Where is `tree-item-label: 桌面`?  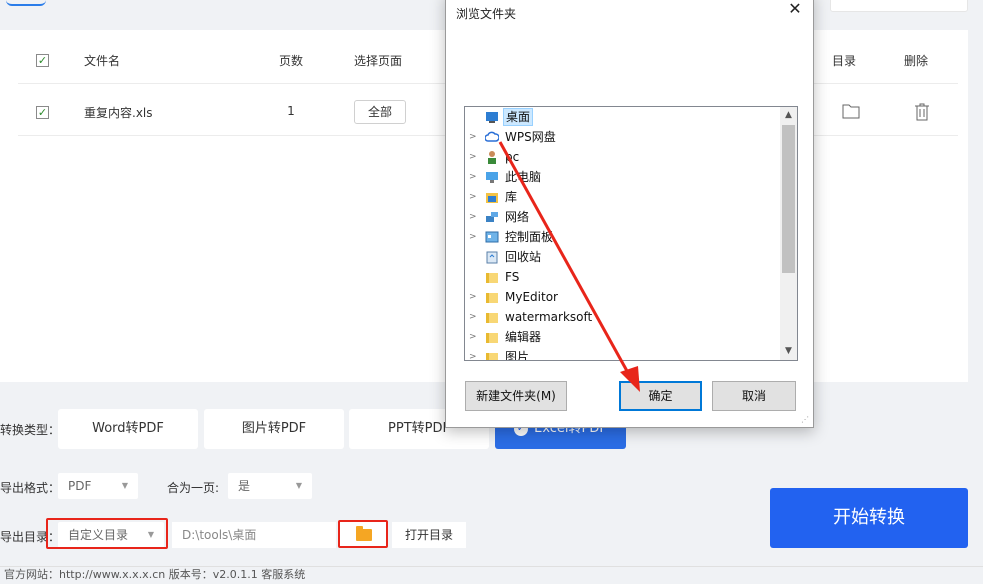 tree-item-label: 桌面 is located at coordinates (518, 117).